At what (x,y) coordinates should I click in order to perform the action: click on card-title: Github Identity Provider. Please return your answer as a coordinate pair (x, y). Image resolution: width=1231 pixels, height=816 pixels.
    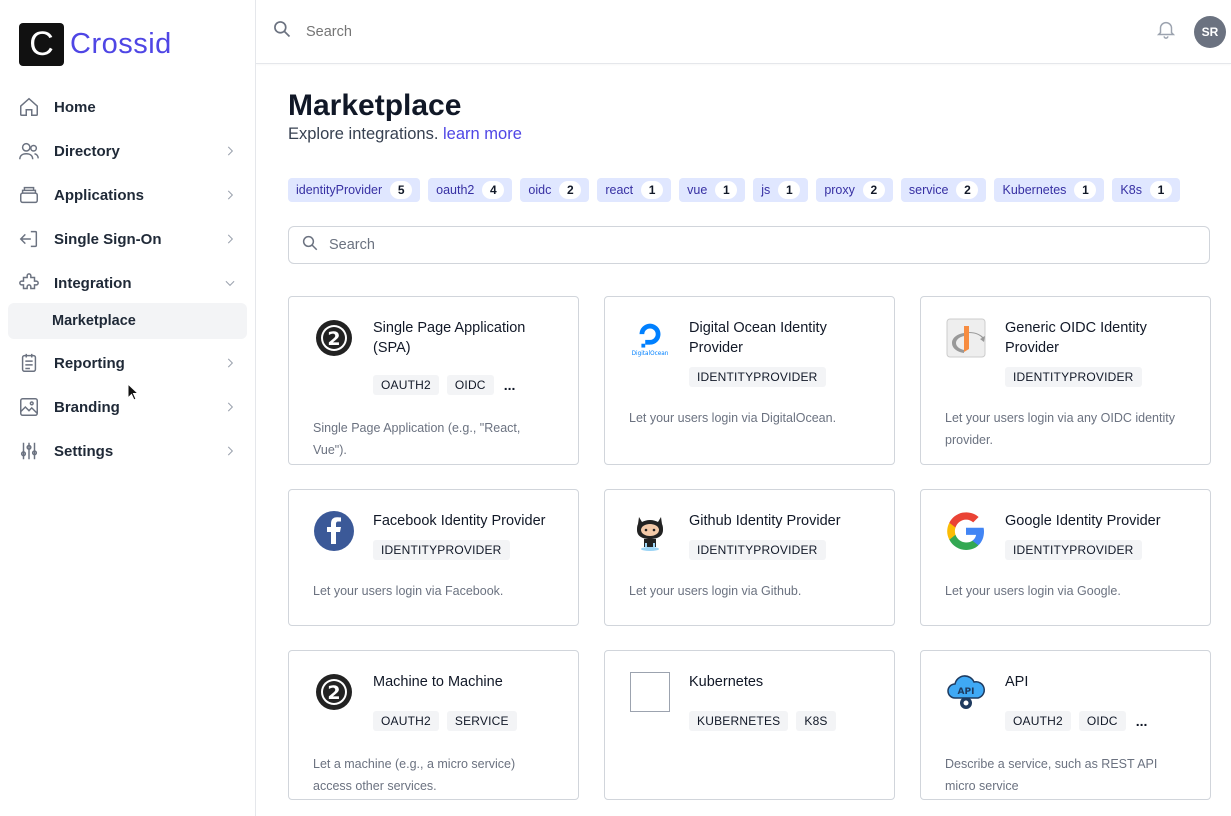
    Looking at the image, I should click on (765, 521).